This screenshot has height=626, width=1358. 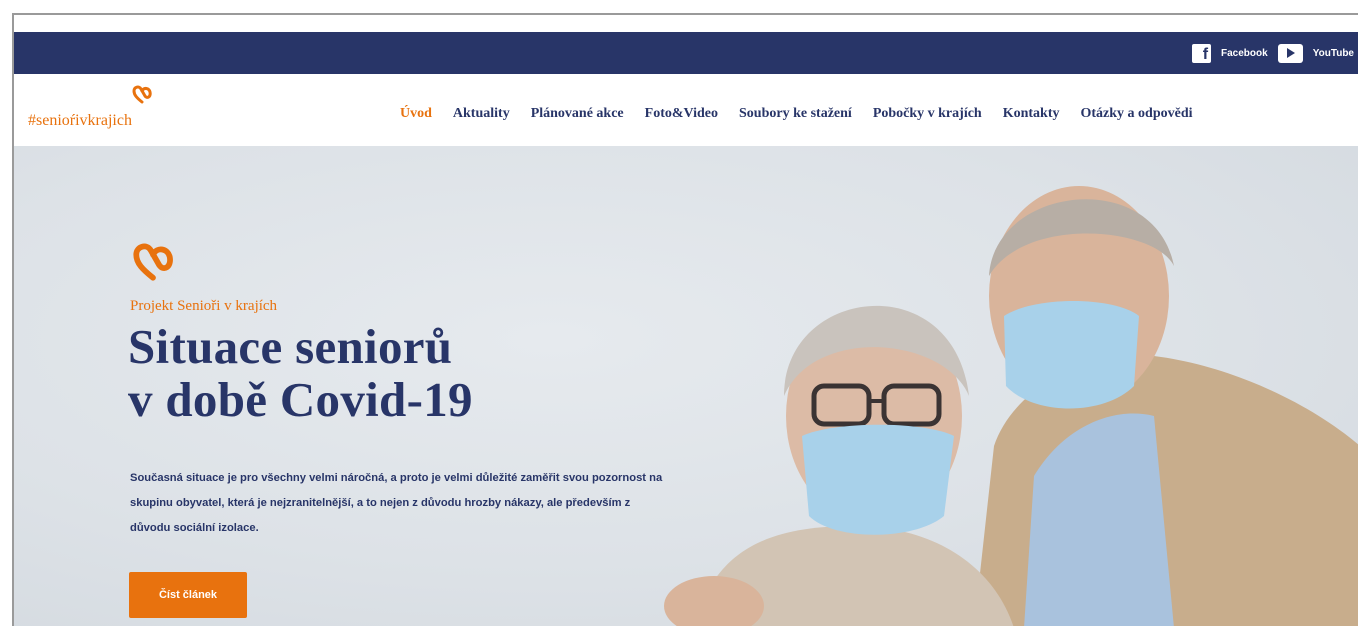 What do you see at coordinates (481, 114) in the screenshot?
I see `nav-item-aktuality: Aktuality` at bounding box center [481, 114].